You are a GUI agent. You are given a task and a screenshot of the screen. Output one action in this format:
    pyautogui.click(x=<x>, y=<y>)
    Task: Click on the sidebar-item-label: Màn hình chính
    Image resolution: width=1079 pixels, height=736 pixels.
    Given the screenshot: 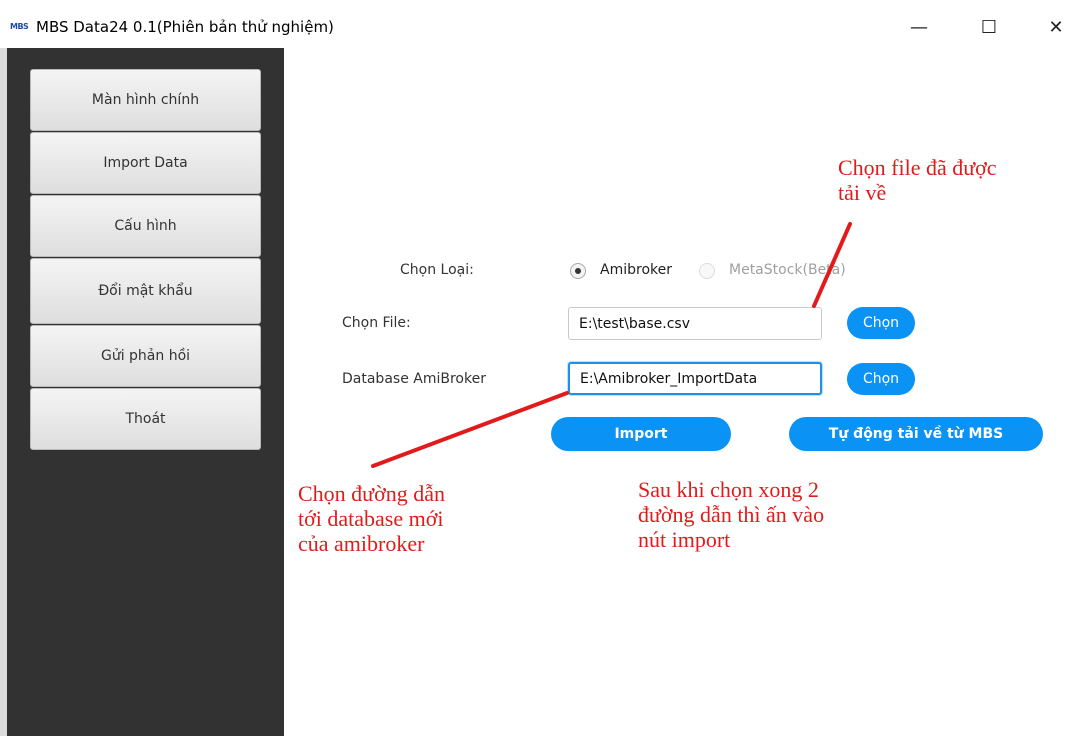 What is the action you would take?
    pyautogui.click(x=145, y=100)
    